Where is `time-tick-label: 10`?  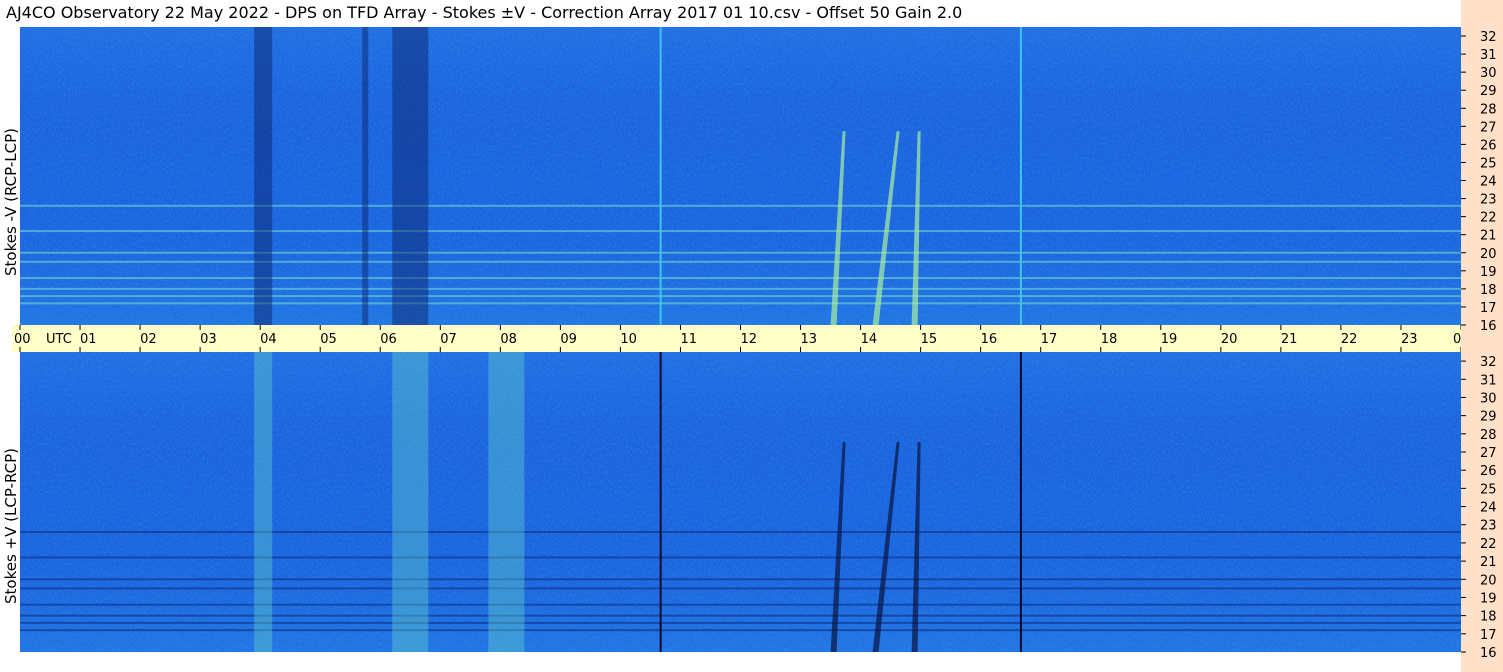 time-tick-label: 10 is located at coordinates (628, 339).